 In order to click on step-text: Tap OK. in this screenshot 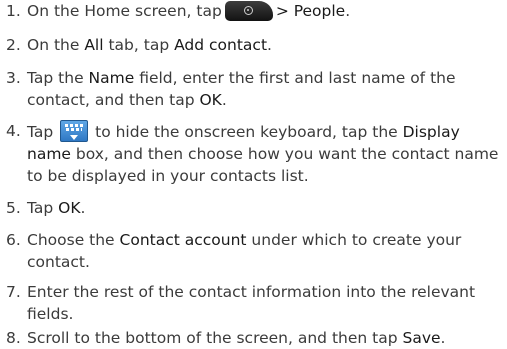, I will do `click(56, 208)`.